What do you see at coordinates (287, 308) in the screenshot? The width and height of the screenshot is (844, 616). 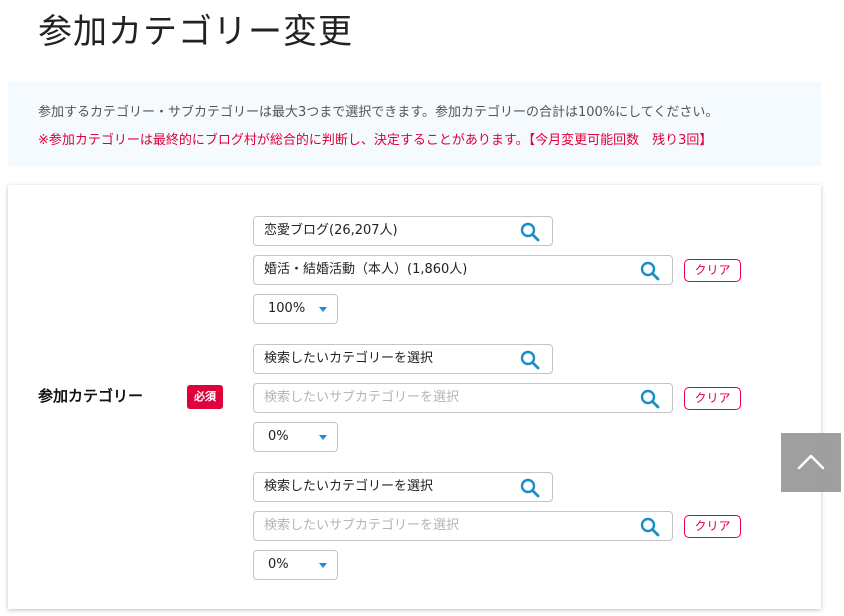 I see `percent-value-1: 100%` at bounding box center [287, 308].